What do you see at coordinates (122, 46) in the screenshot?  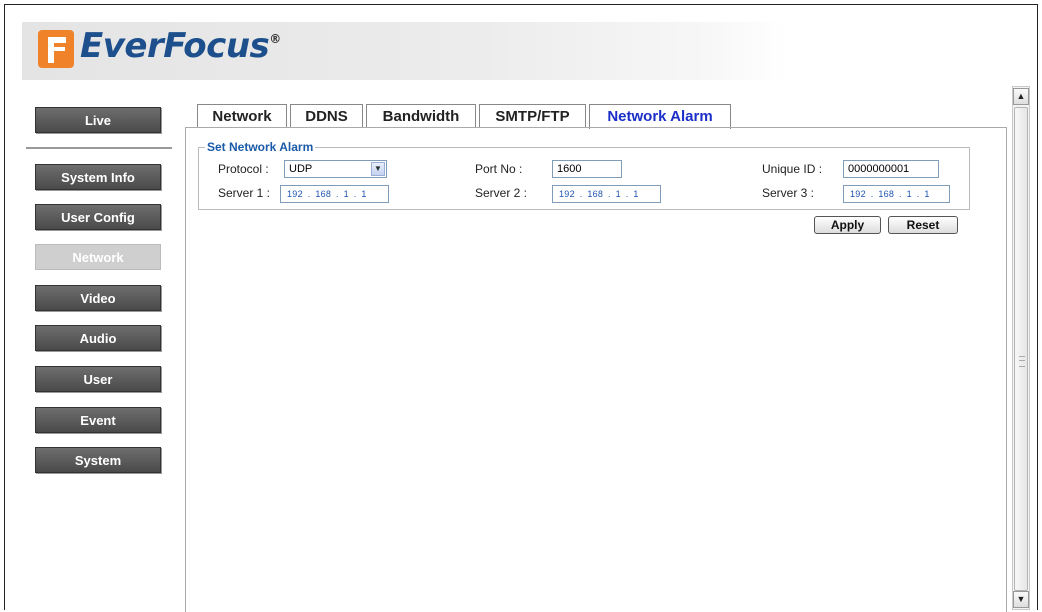 I see `logo-text-ever: Ever` at bounding box center [122, 46].